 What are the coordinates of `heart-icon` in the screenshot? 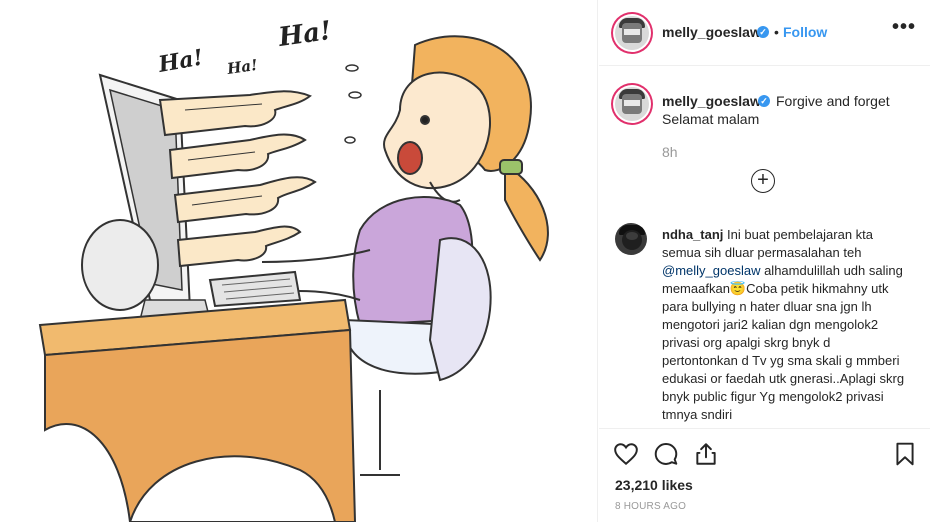 It's located at (626, 454).